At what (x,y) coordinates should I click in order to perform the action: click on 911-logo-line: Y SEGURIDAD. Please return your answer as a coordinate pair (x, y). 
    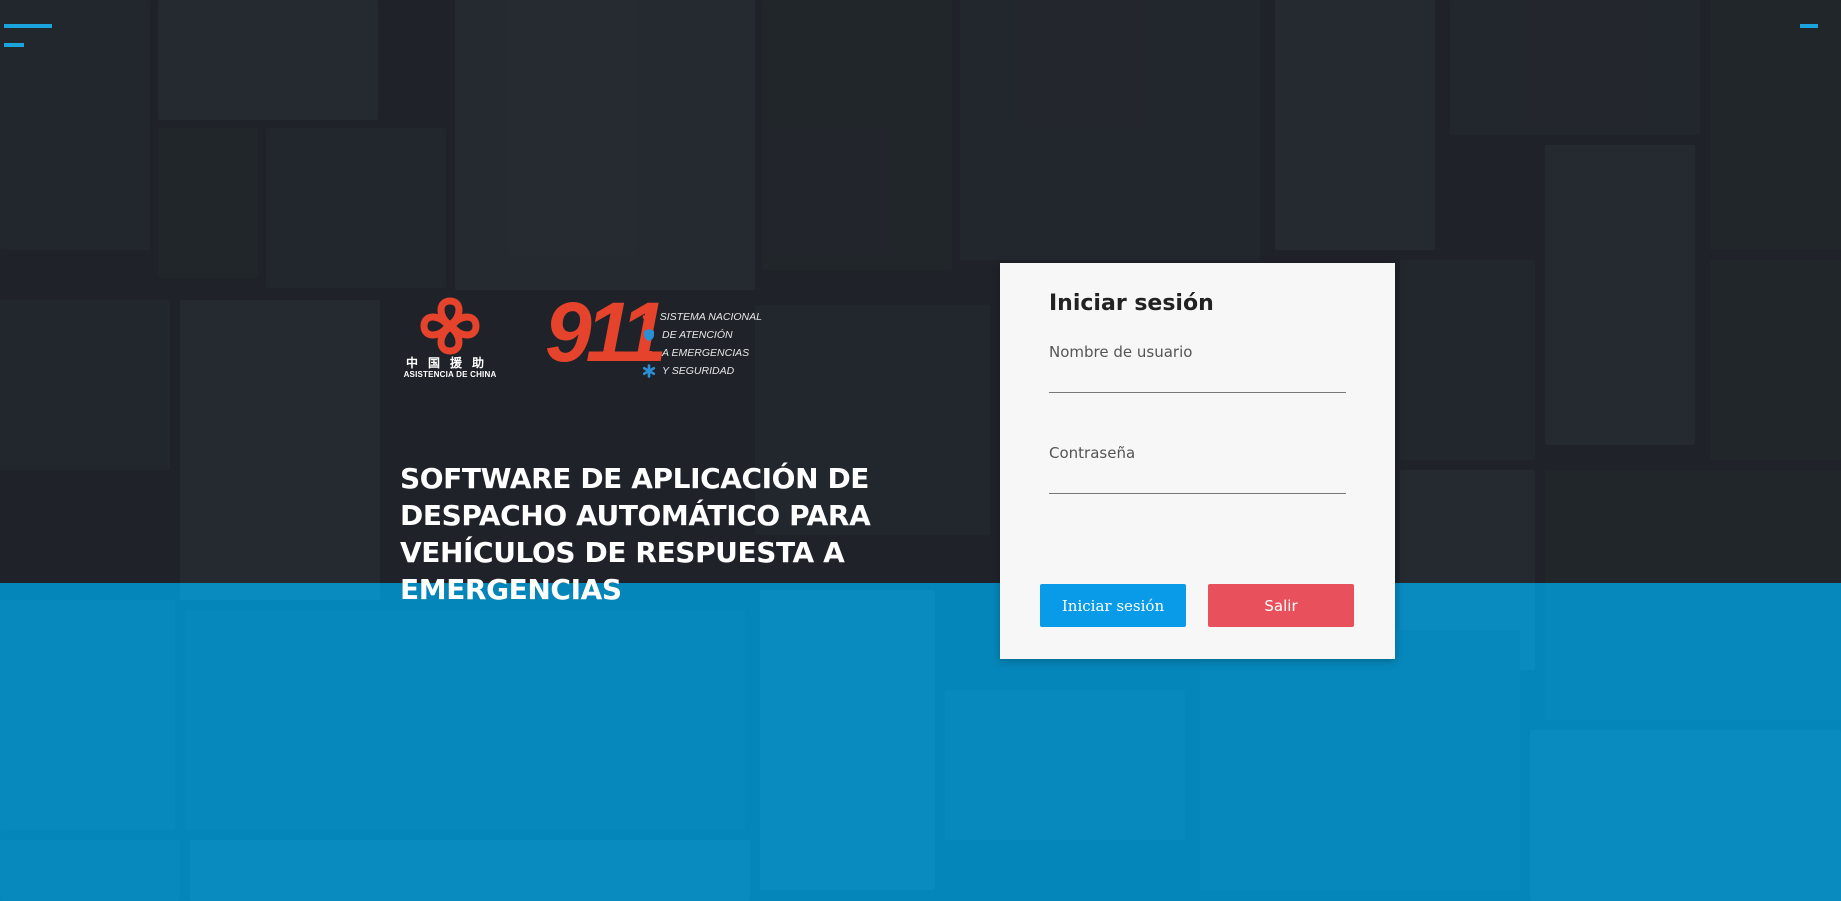
    Looking at the image, I should click on (702, 371).